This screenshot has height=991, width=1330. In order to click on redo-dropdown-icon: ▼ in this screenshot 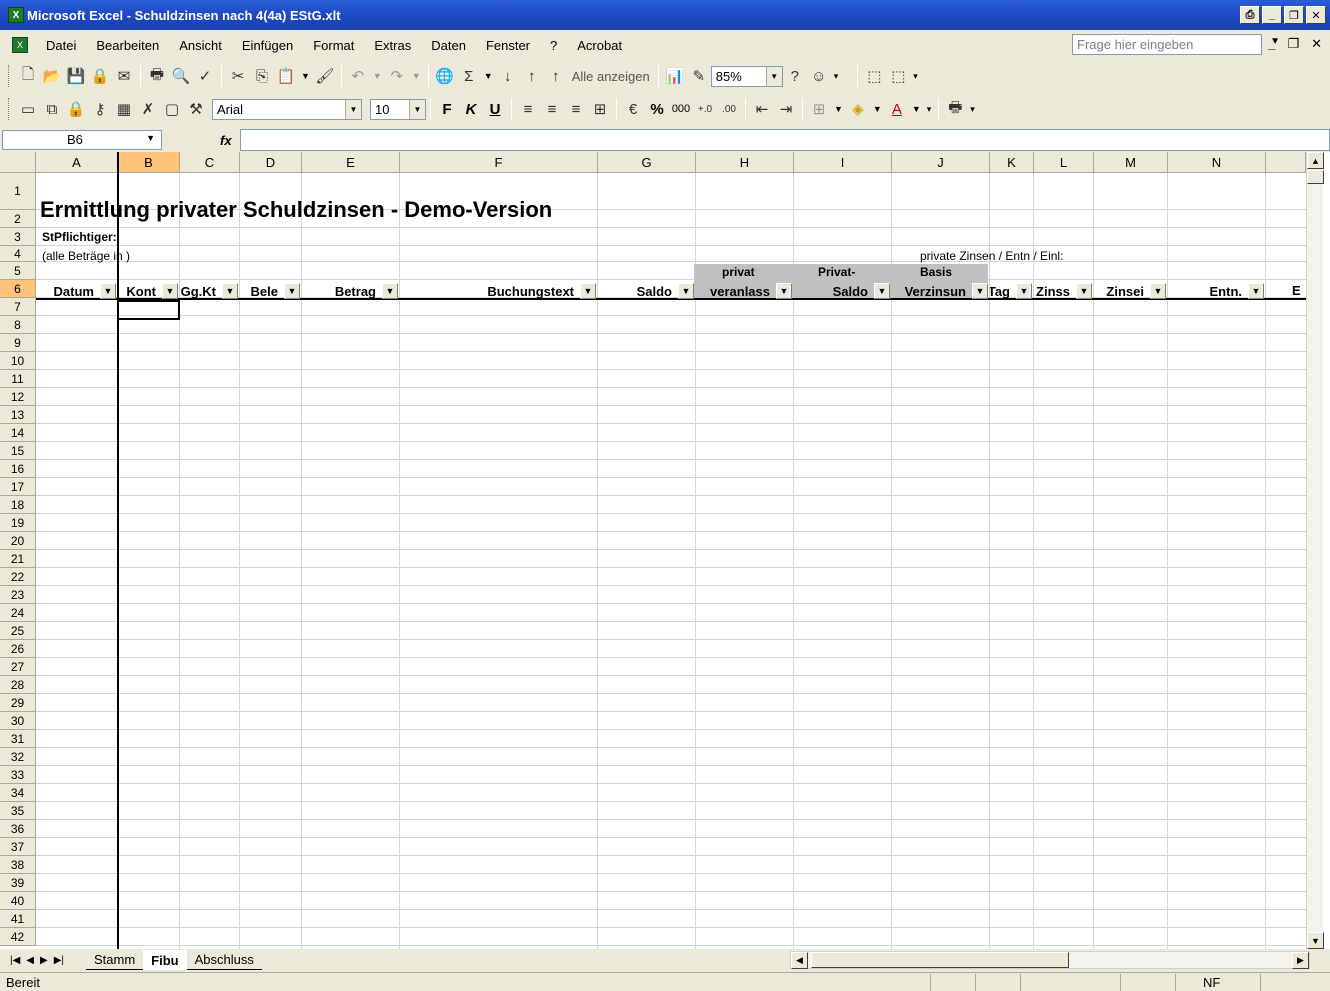, I will do `click(416, 76)`.